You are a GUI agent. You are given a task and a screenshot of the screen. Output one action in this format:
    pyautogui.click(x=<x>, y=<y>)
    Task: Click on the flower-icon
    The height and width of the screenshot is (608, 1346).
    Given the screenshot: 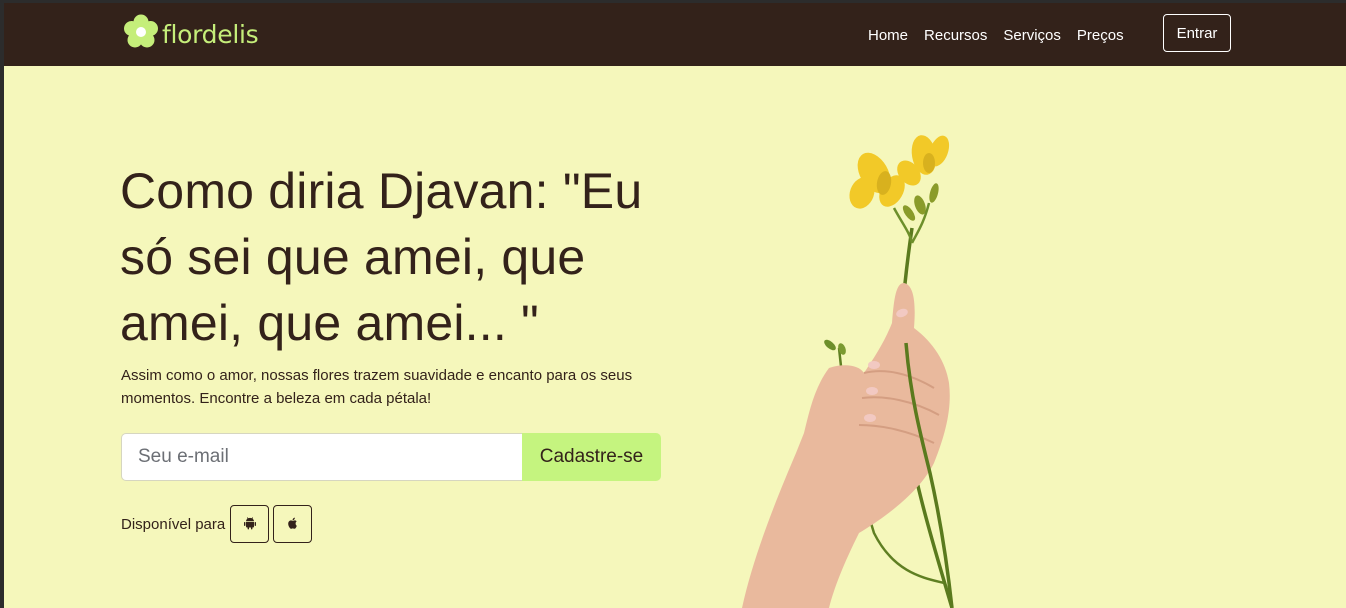 What is the action you would take?
    pyautogui.click(x=141, y=34)
    